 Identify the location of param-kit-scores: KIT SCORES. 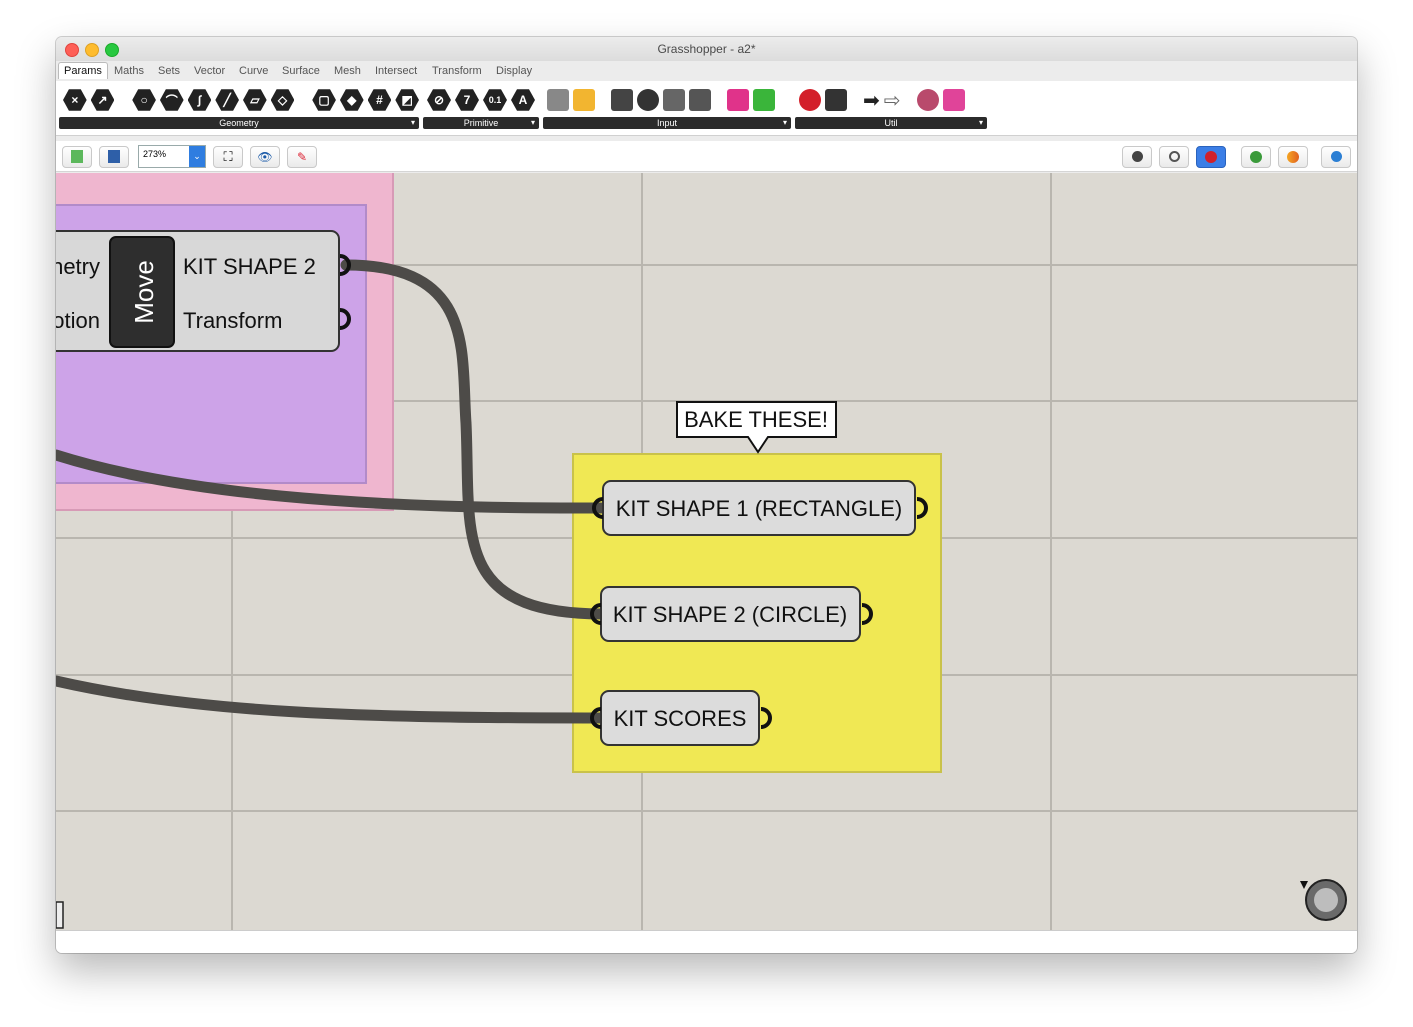
(681, 718).